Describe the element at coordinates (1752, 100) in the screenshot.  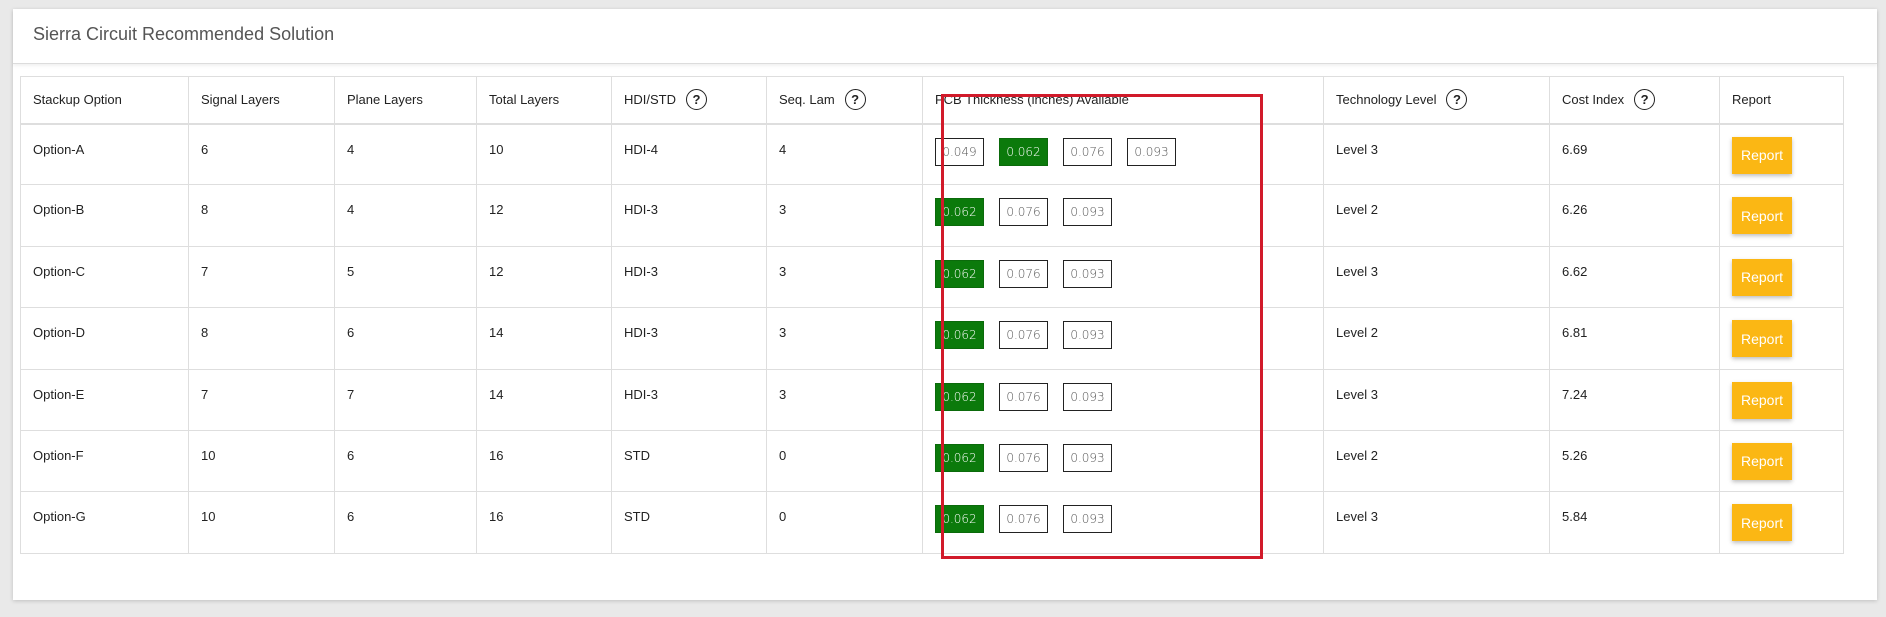
I see `column-header-label: Report` at that location.